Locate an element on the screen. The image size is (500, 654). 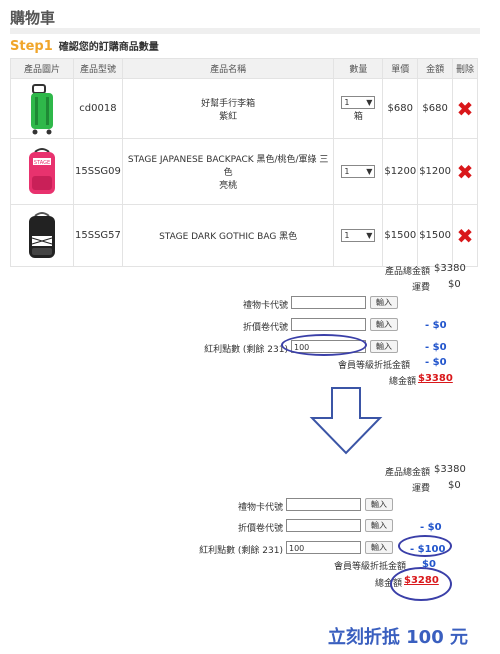
total-value: $3380 is located at coordinates (435, 378).